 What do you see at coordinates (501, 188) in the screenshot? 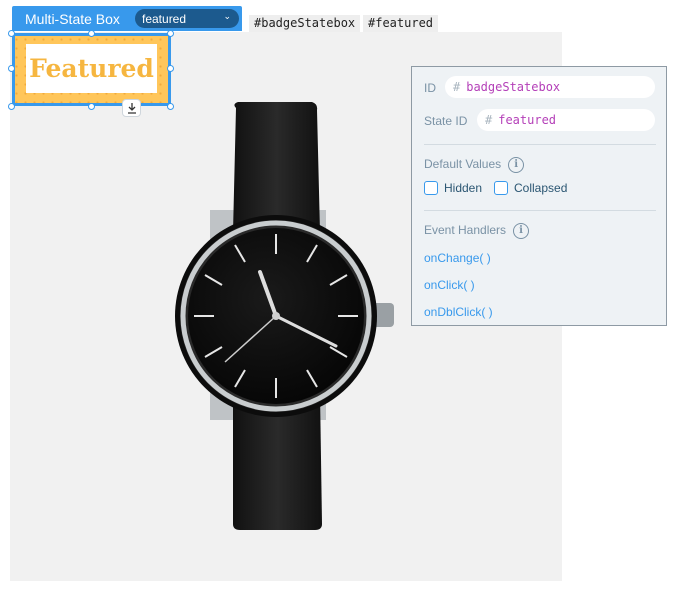
I see `collapsed-checkbox-box` at bounding box center [501, 188].